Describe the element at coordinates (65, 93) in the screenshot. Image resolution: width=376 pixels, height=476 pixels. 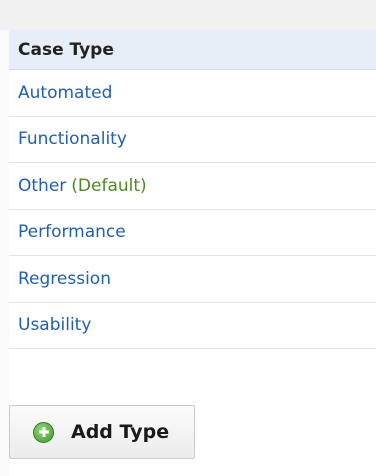
I see `case-type-label: Automated` at that location.